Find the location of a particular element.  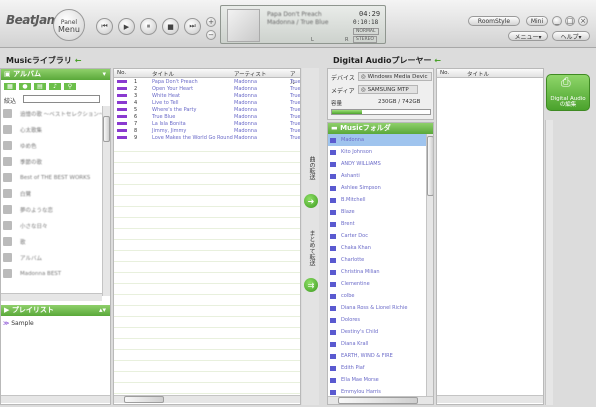

album-item: アルバム is located at coordinates (54, 257).